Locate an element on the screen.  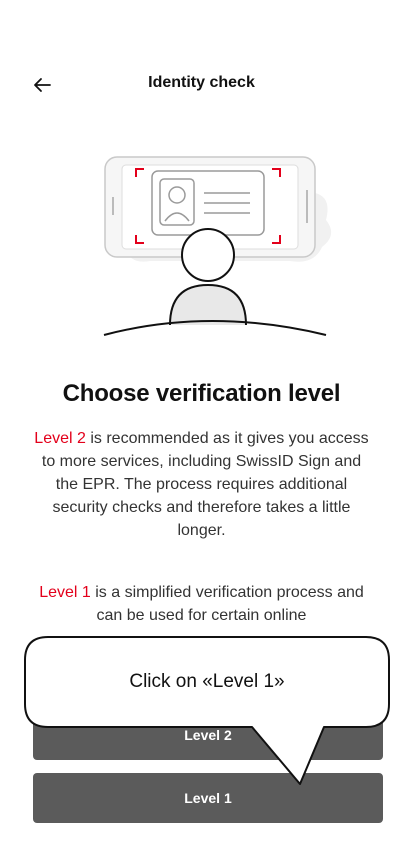
level2-highlight: Level 2 is located at coordinates (60, 438).